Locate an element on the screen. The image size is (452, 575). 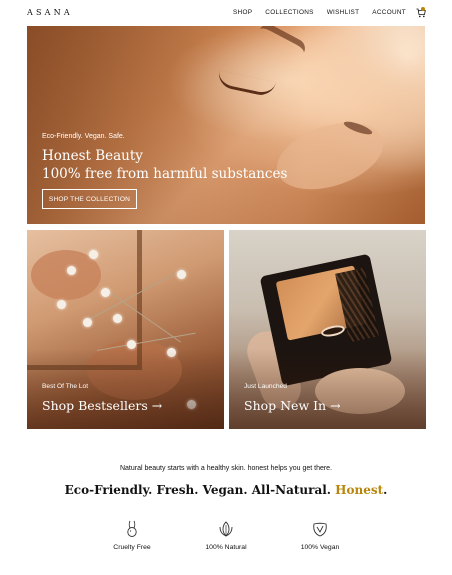
vegan-leaf-icon is located at coordinates (320, 529).